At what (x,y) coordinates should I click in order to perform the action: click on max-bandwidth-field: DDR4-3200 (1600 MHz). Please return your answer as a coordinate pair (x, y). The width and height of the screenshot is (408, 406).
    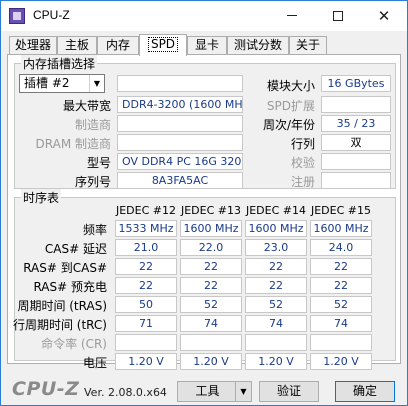
    Looking at the image, I should click on (180, 104).